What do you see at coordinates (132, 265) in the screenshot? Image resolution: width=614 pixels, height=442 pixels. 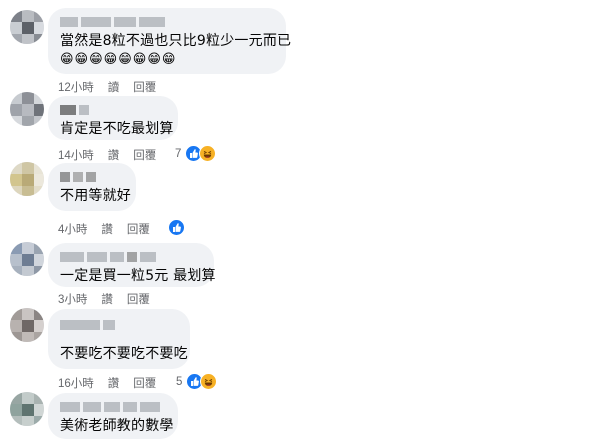 I see `comment-bubble: 一定是買一粒5元 最划算` at bounding box center [132, 265].